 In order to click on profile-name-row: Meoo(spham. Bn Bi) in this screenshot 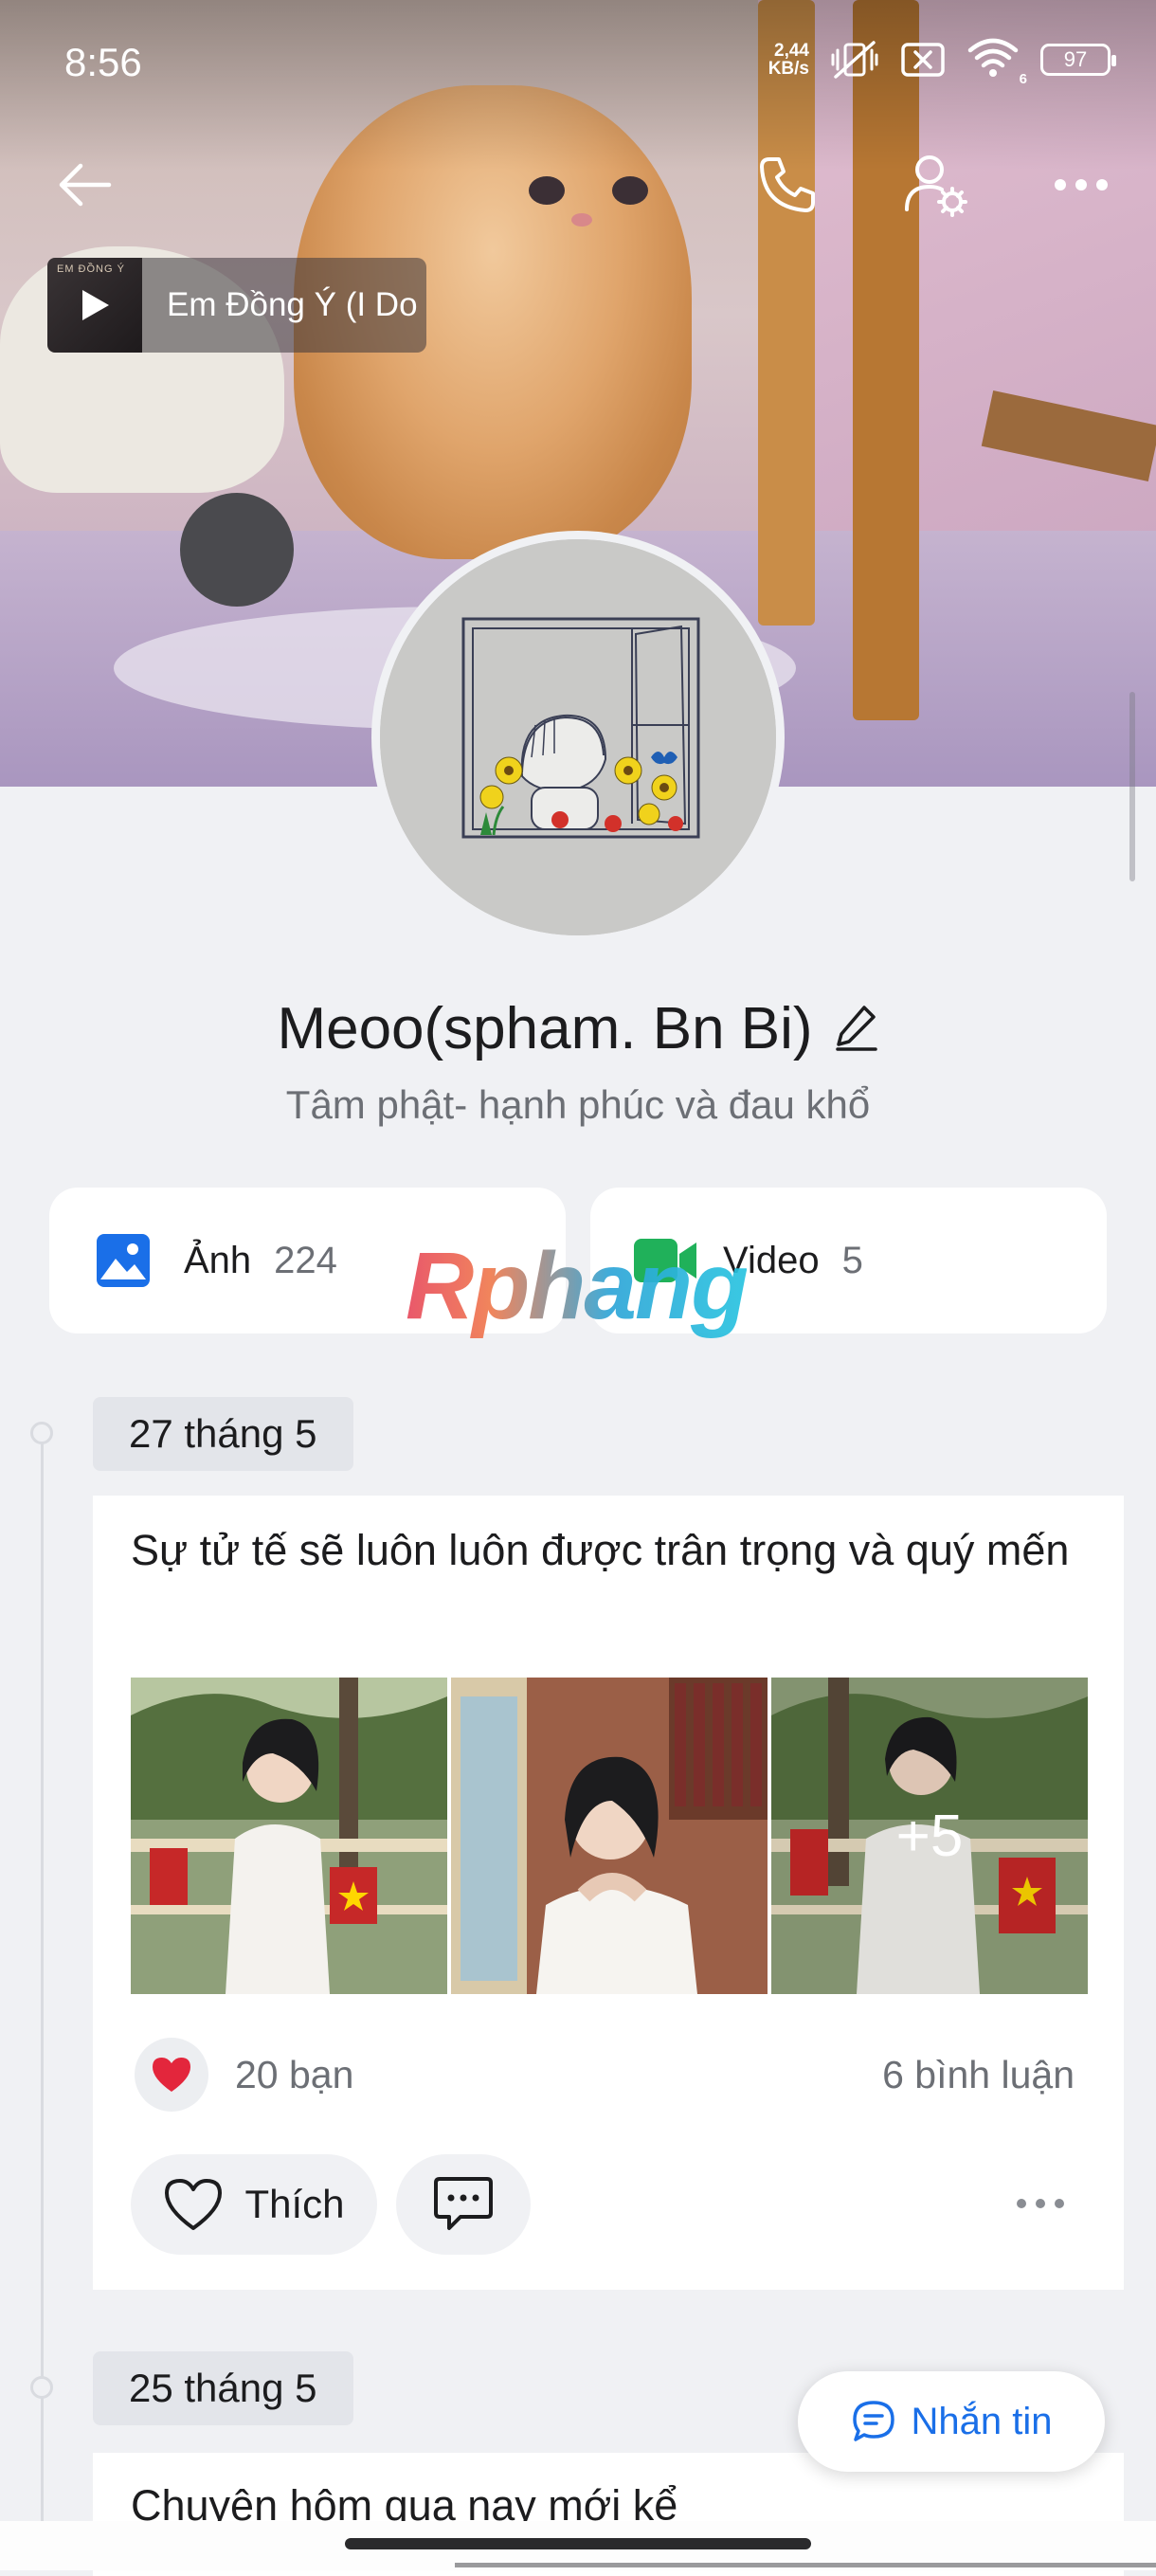, I will do `click(578, 1028)`.